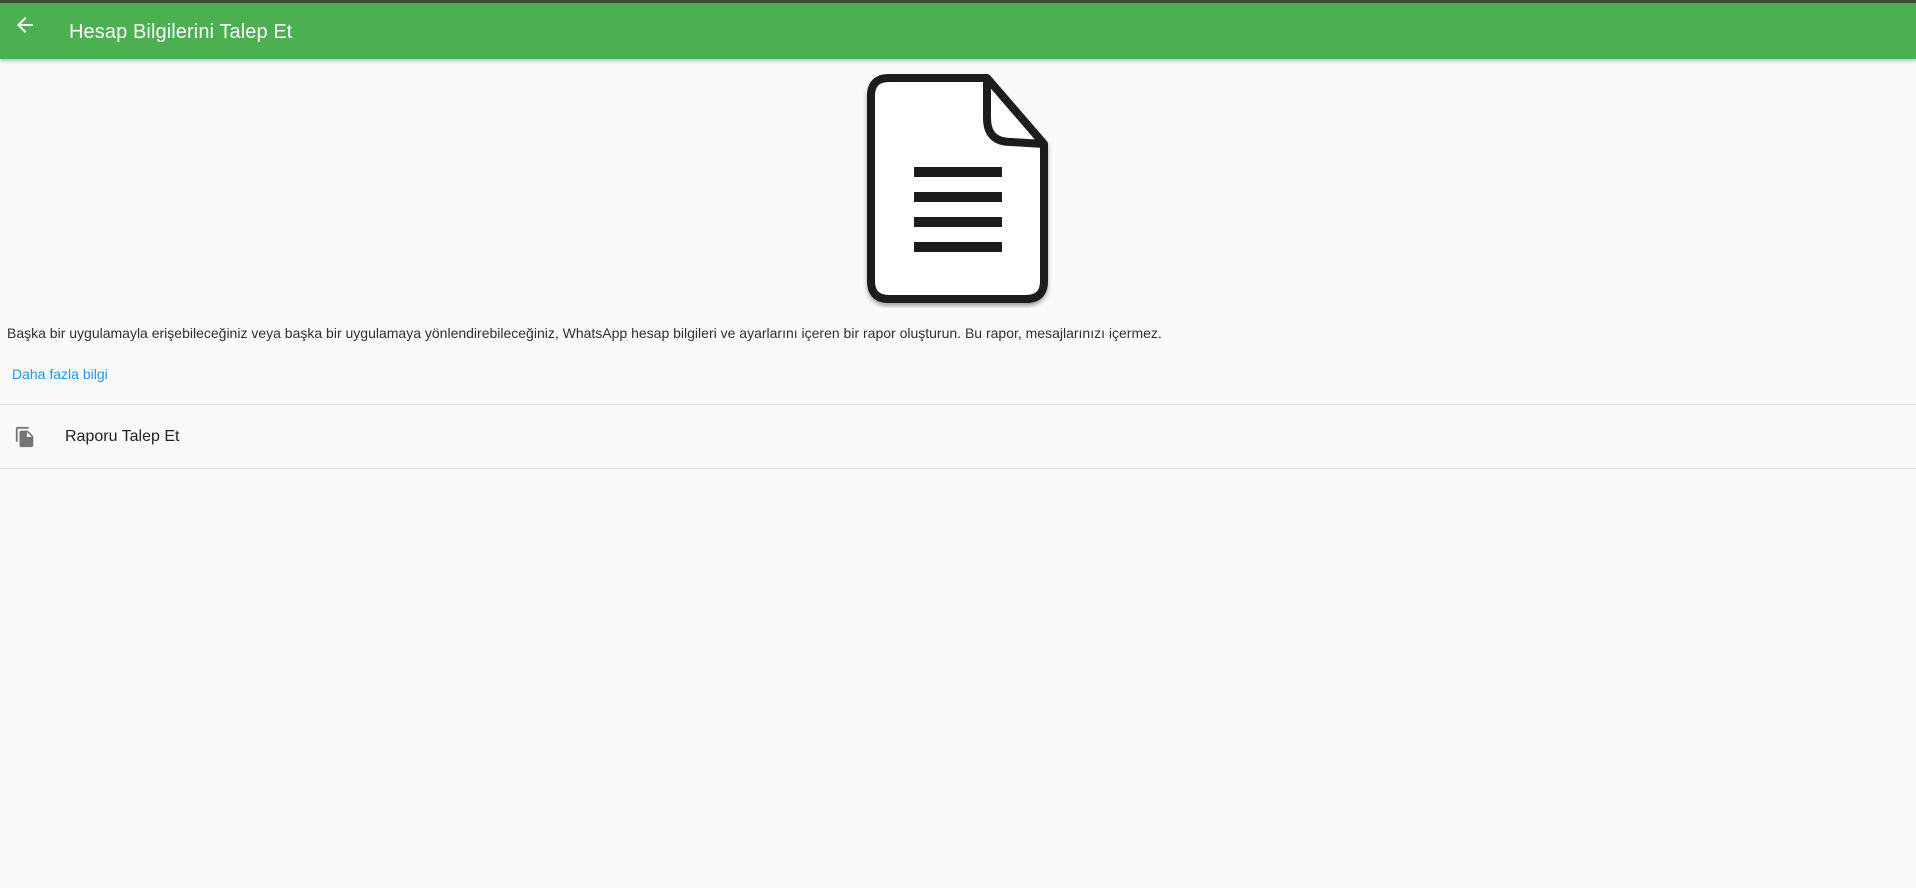 This screenshot has height=888, width=1916. Describe the element at coordinates (958, 436) in the screenshot. I see `request-report-item: Raporu Talep Et` at that location.